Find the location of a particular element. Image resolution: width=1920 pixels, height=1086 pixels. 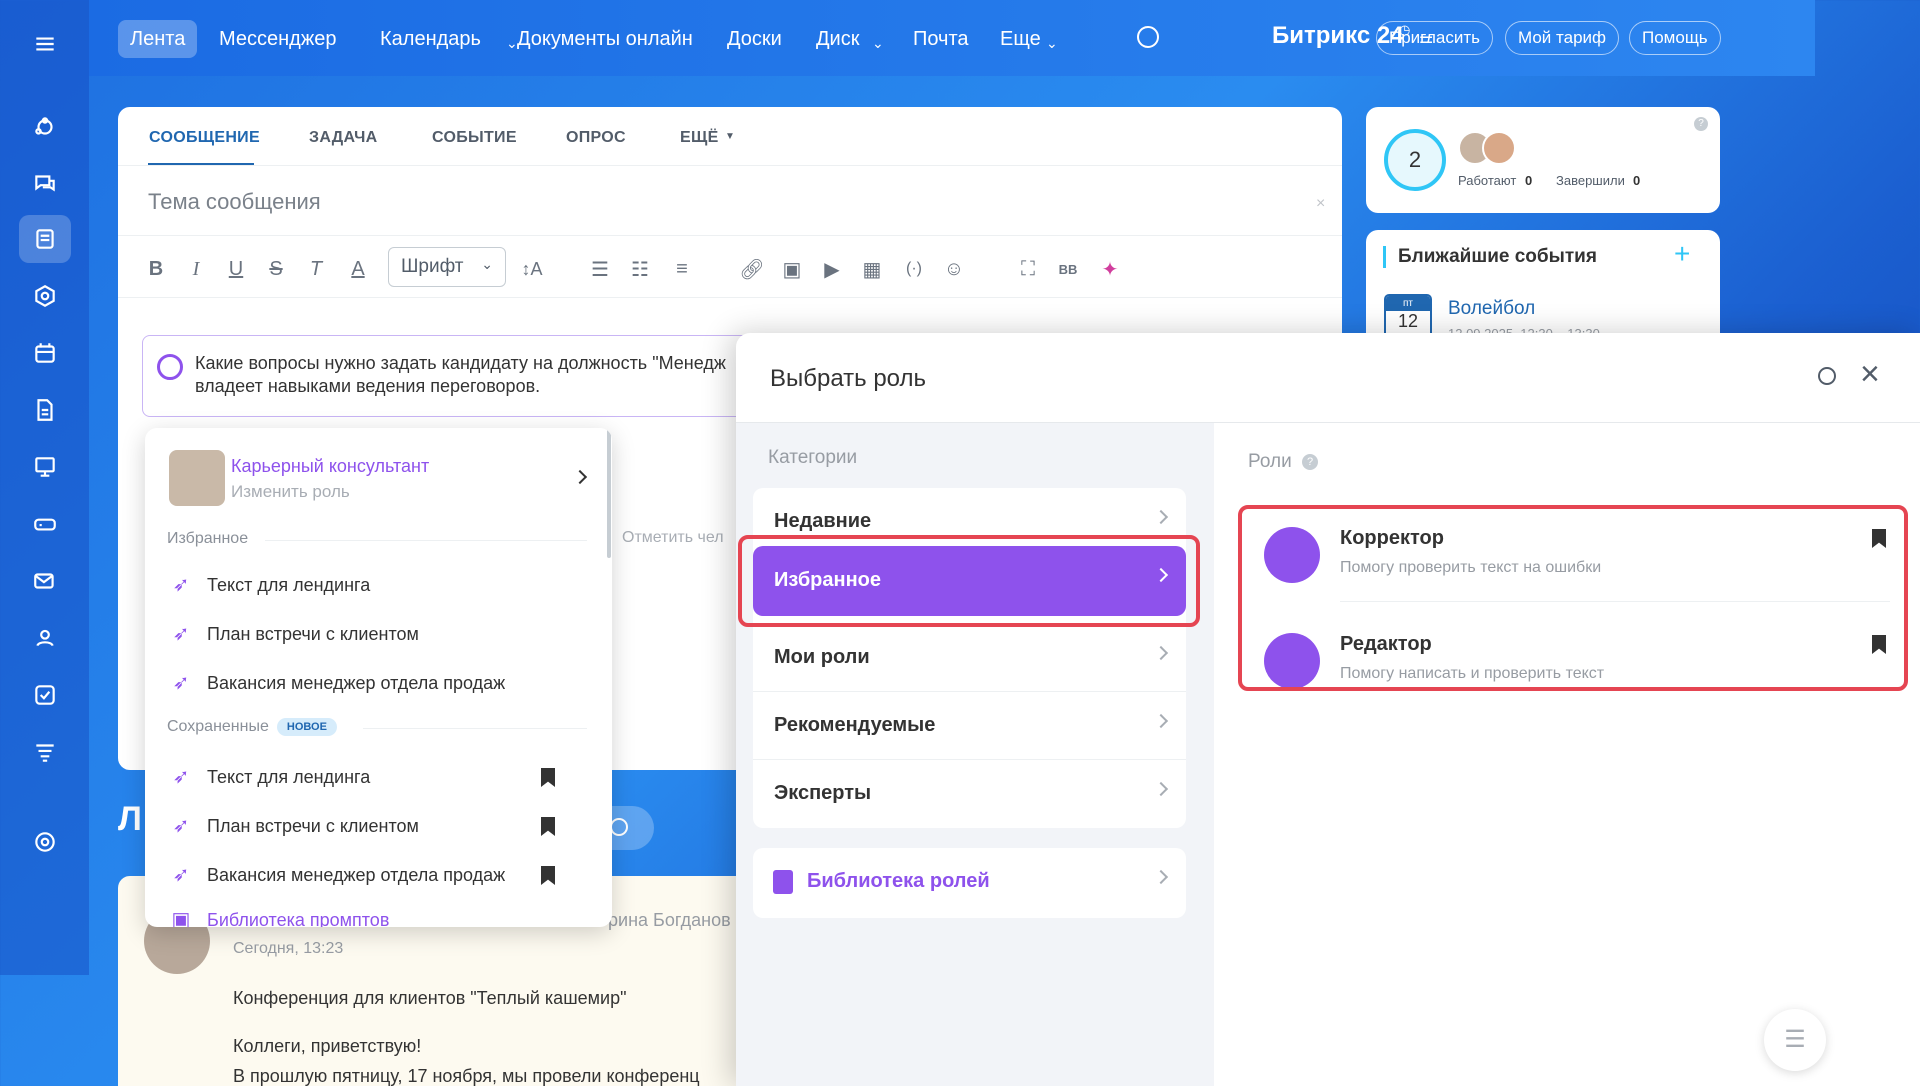

font-size-icon: ↕A is located at coordinates (532, 269).